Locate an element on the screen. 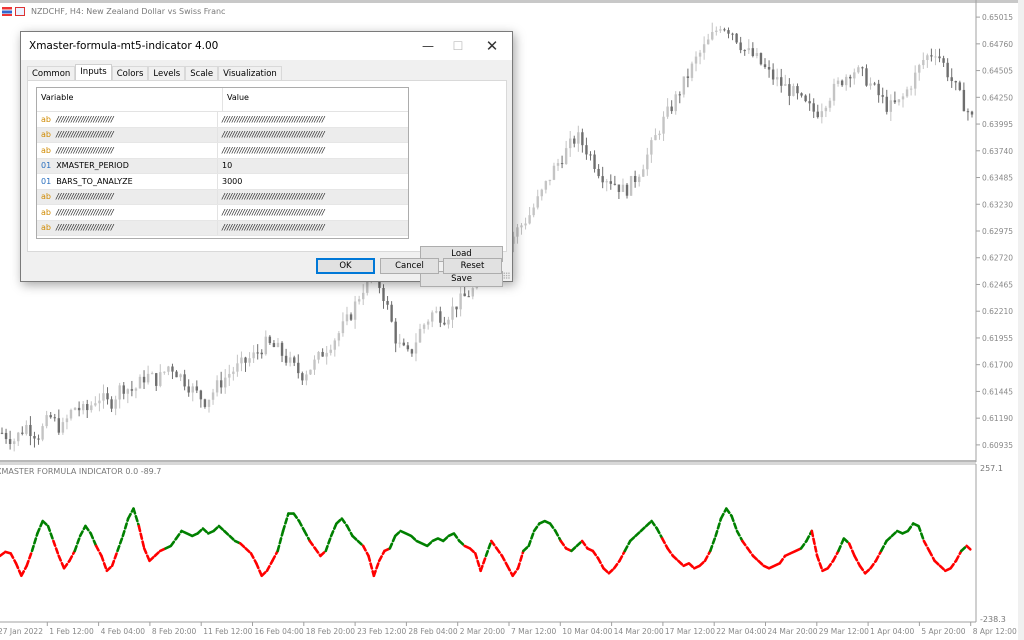  chart-properties-icon is located at coordinates (20, 11).